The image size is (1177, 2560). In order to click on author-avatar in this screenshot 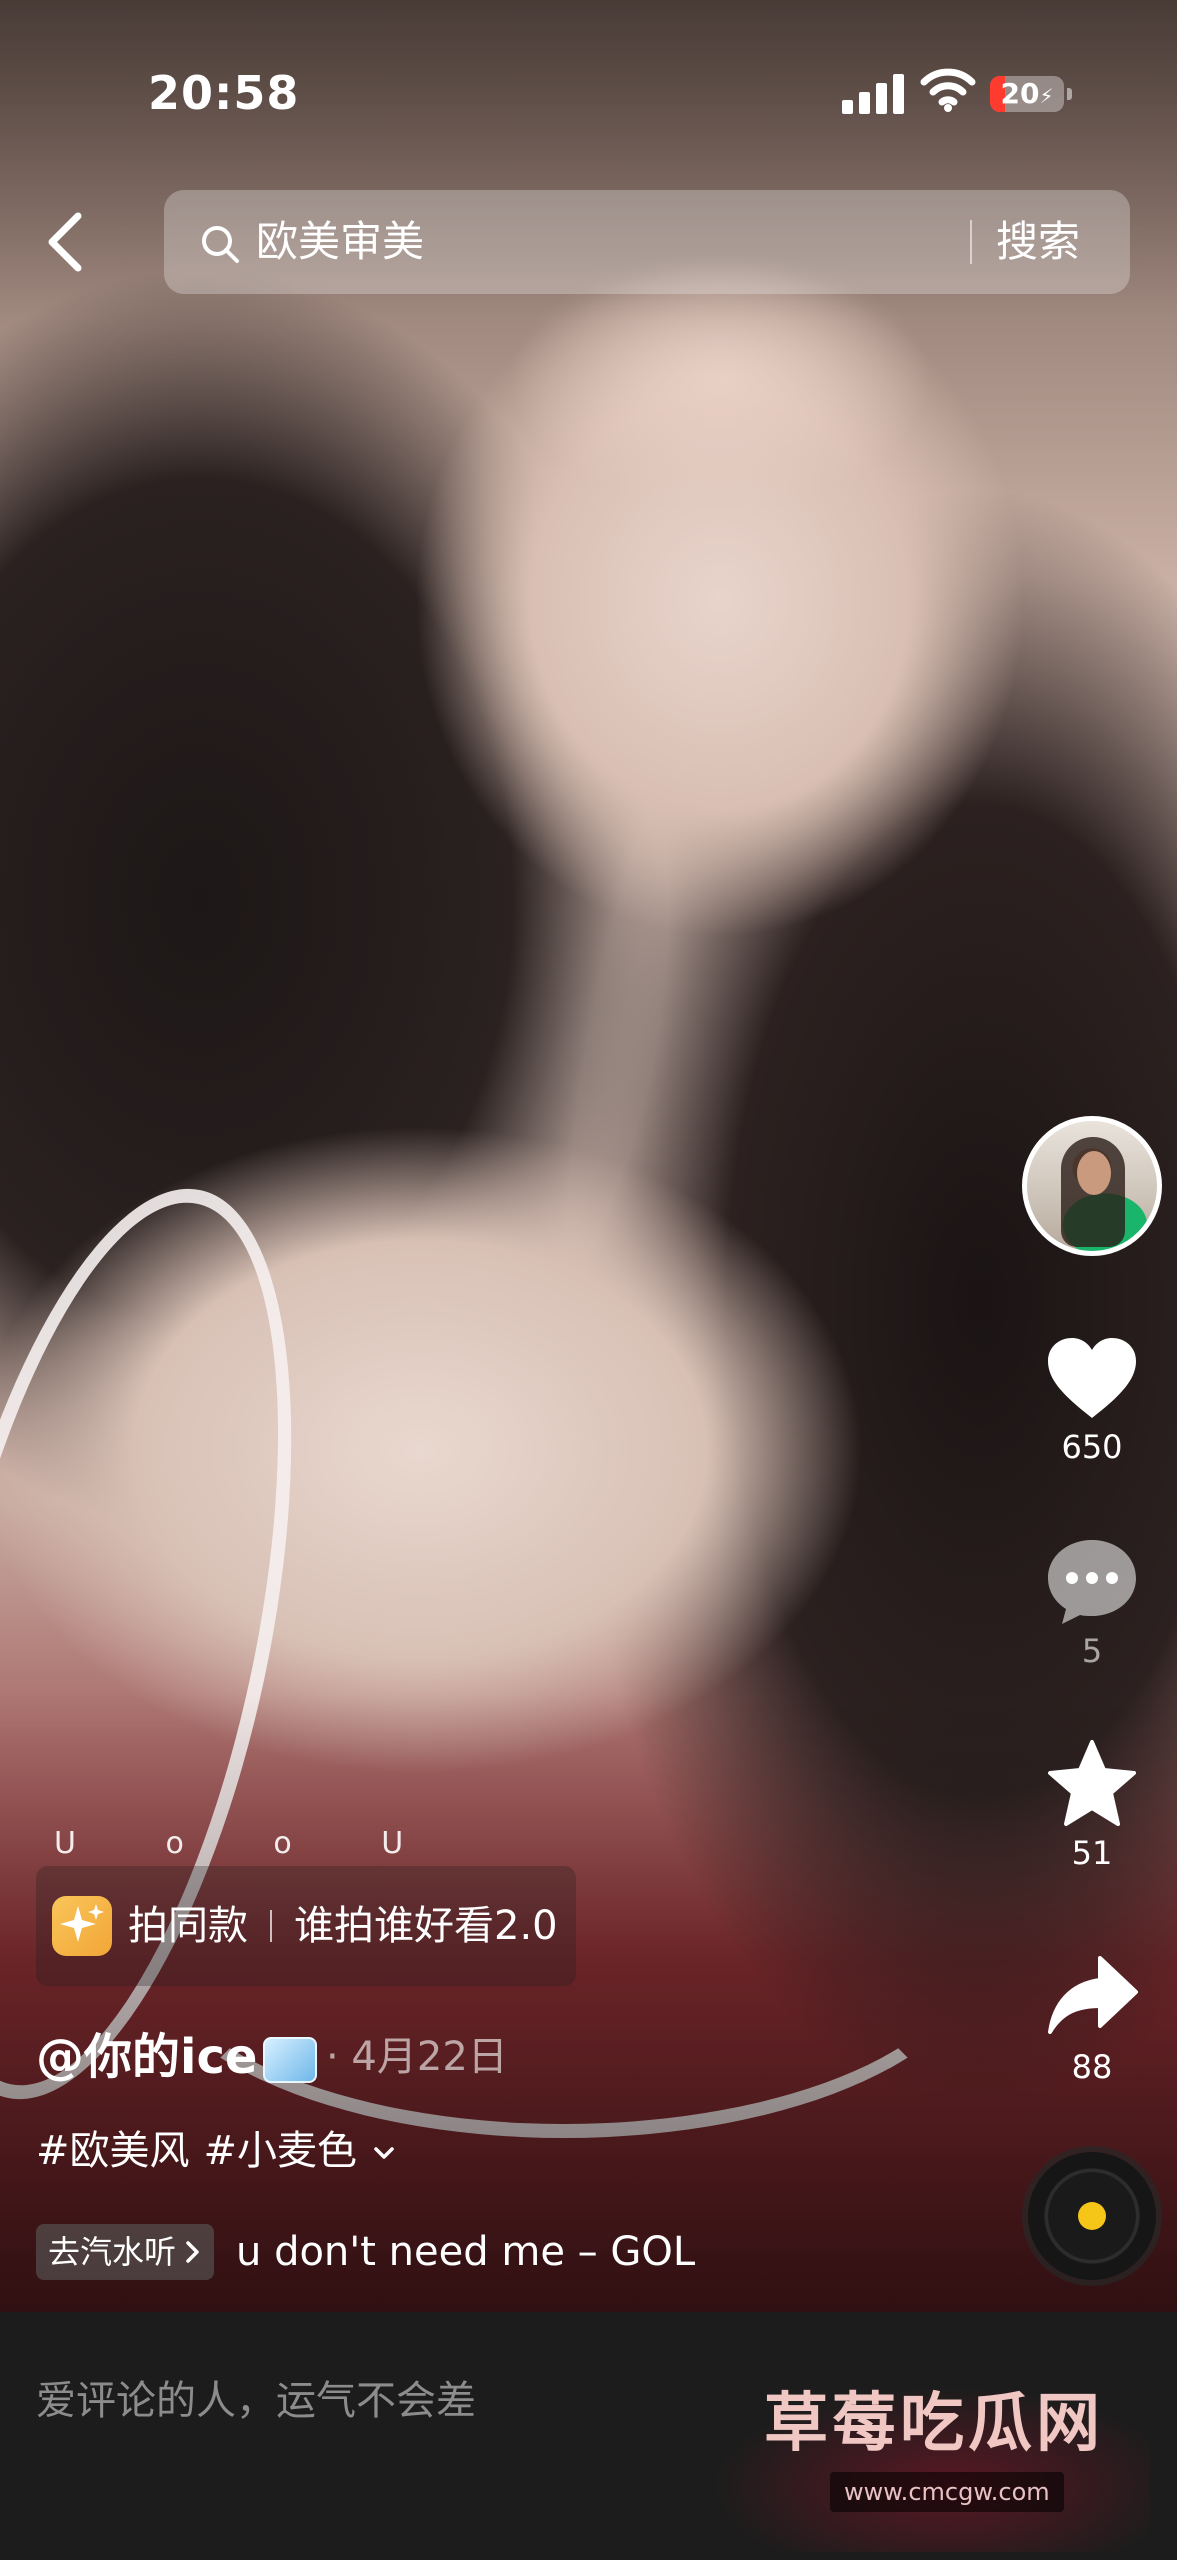, I will do `click(1092, 1186)`.